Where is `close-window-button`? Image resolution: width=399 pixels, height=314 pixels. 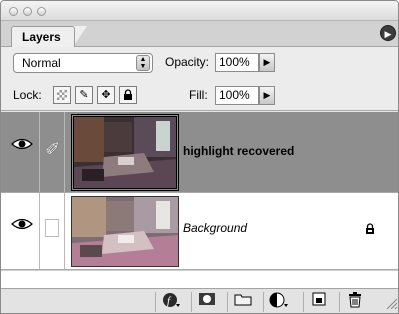 close-window-button is located at coordinates (13, 11).